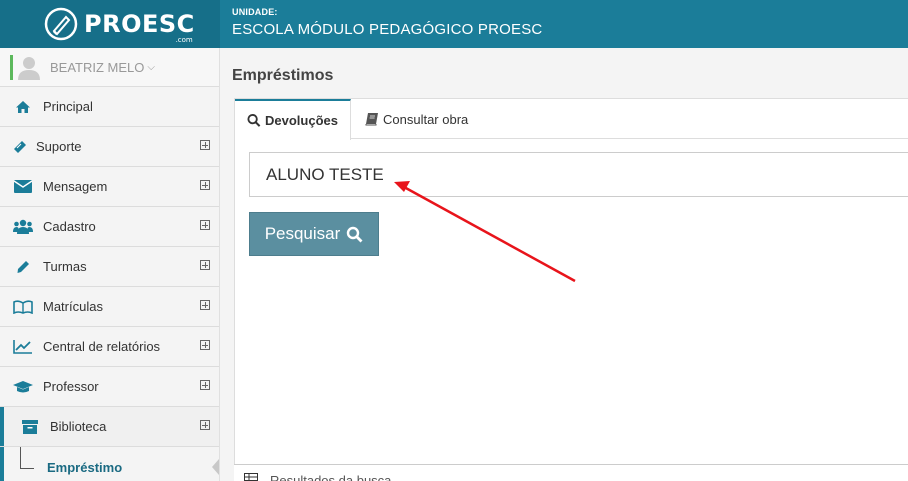  Describe the element at coordinates (20, 147) in the screenshot. I see `ticket-icon` at that location.